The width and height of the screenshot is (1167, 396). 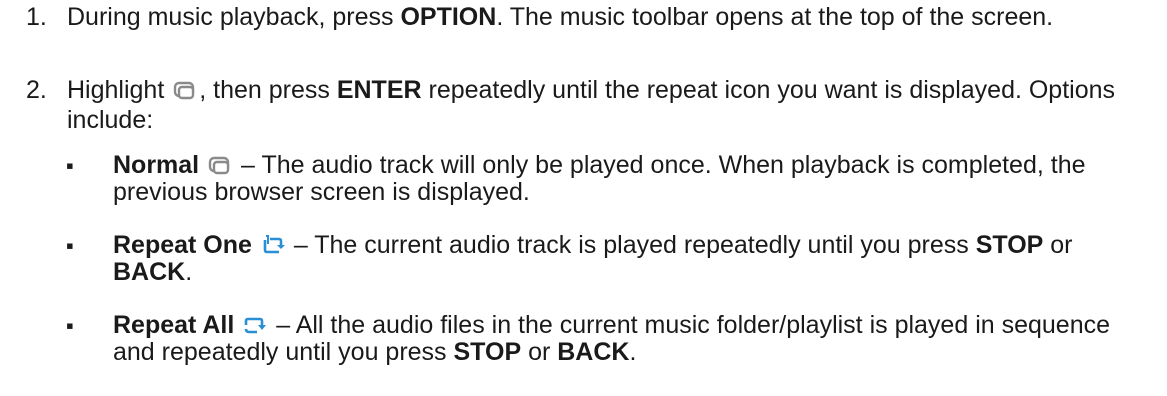 I want to click on option-name: Normal, so click(x=156, y=165).